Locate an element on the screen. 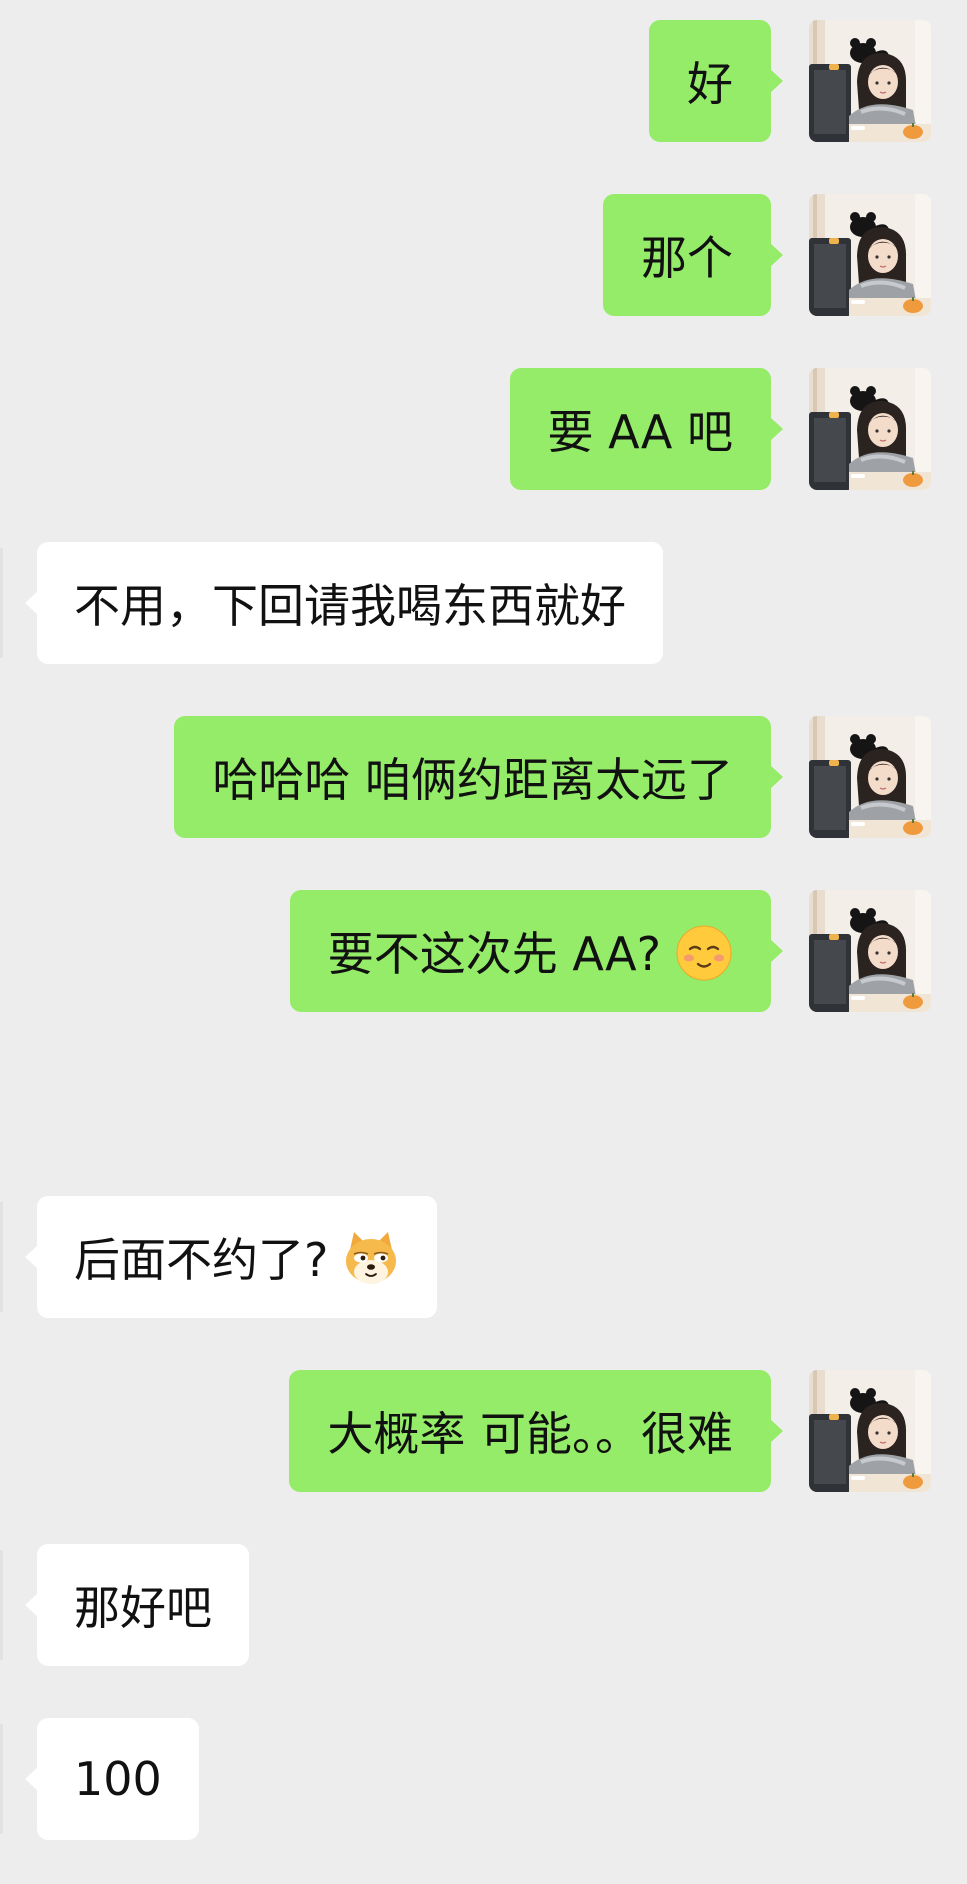 The height and width of the screenshot is (1884, 967). message-bubble-outgoing: 要不这次先 AA? is located at coordinates (536, 951).